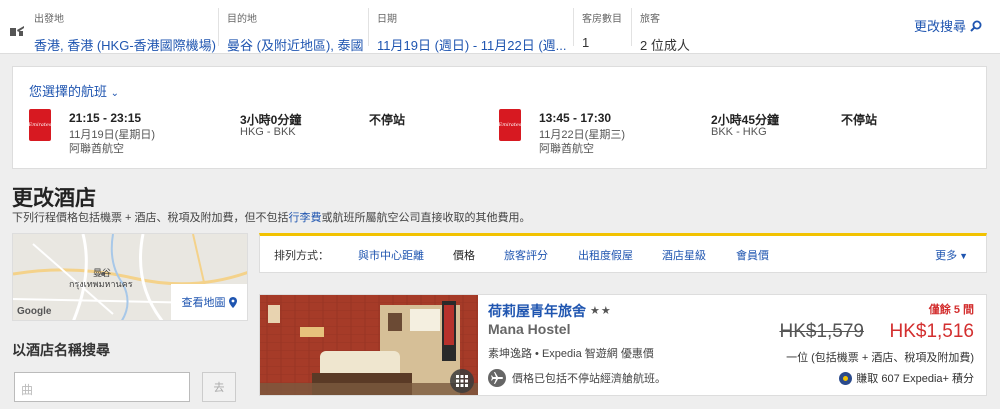 This screenshot has width=1000, height=409. Describe the element at coordinates (96, 149) in the screenshot. I see `outbound-airline: 阿聯酋航空` at that location.